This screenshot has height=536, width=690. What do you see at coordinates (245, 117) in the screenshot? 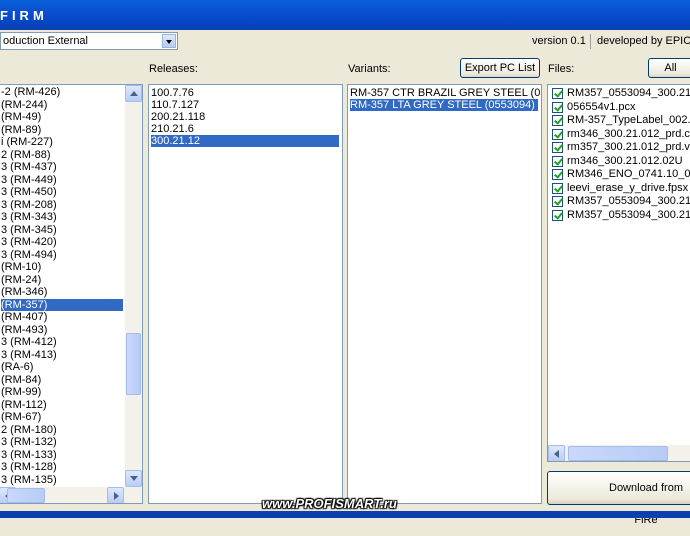
I see `releases-item: 200.21.118` at bounding box center [245, 117].